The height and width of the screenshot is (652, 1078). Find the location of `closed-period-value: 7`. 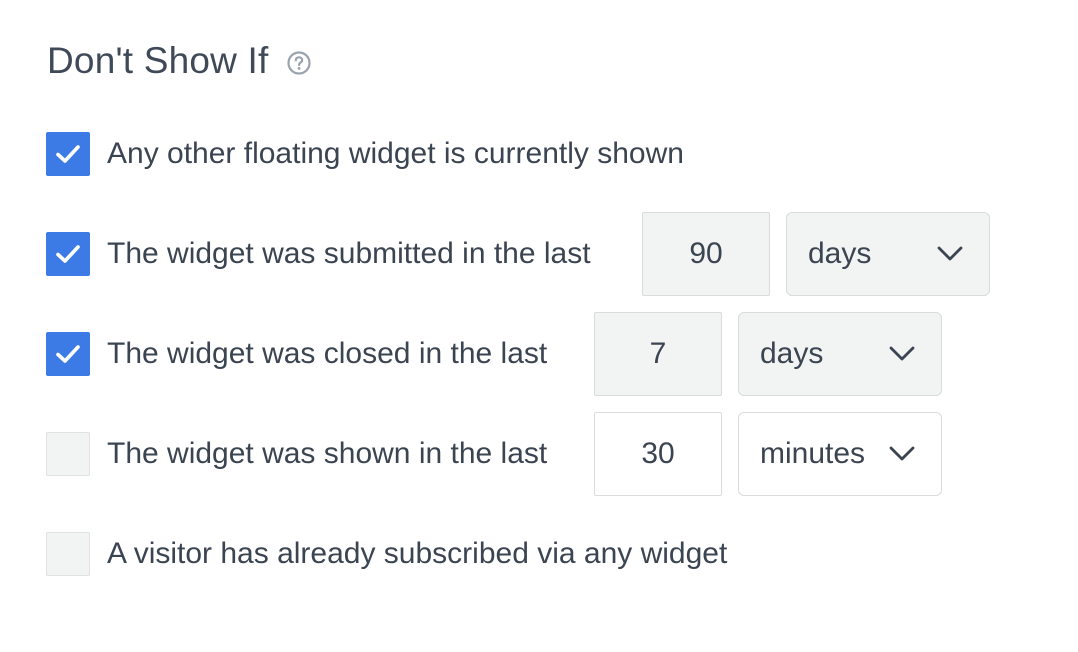

closed-period-value: 7 is located at coordinates (658, 353).